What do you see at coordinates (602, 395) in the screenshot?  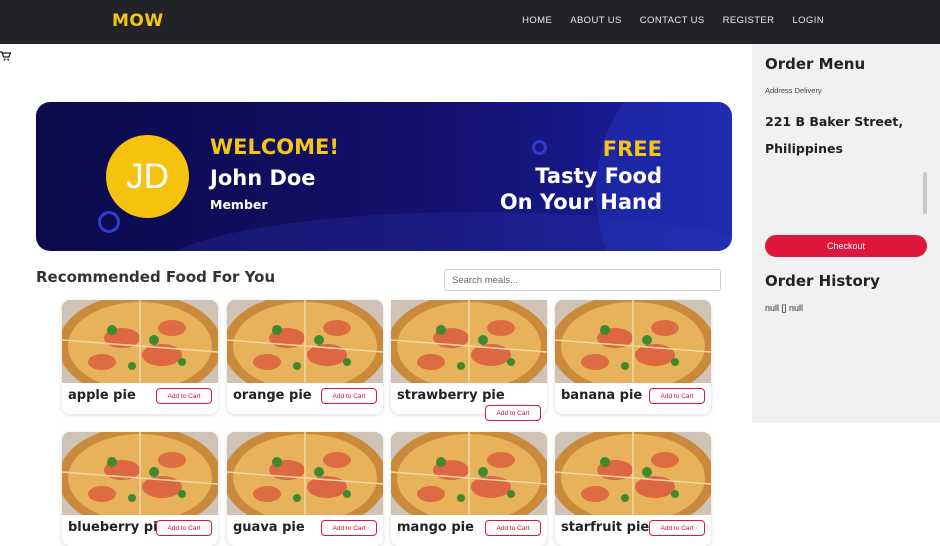 I see `food-name: banana pie` at bounding box center [602, 395].